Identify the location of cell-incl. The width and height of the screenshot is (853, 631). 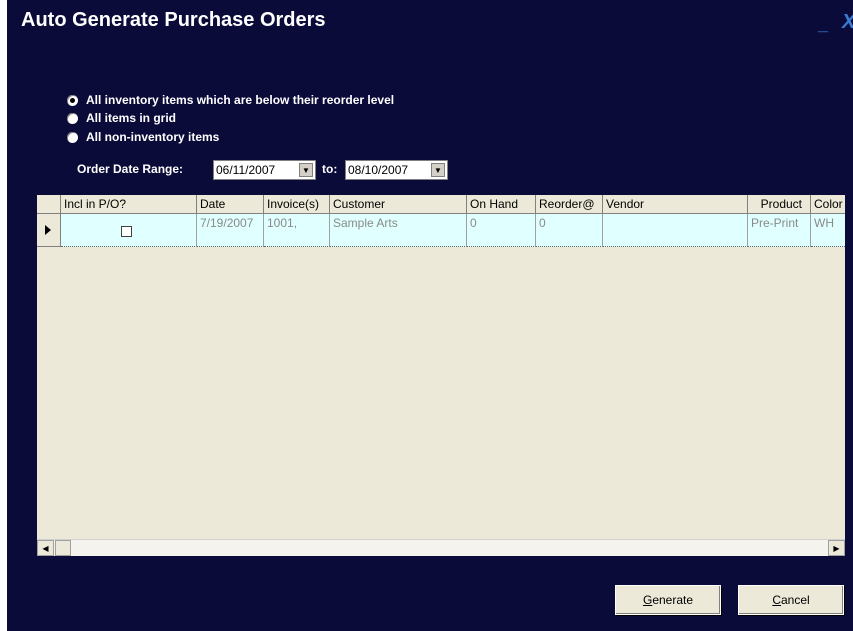
(129, 230).